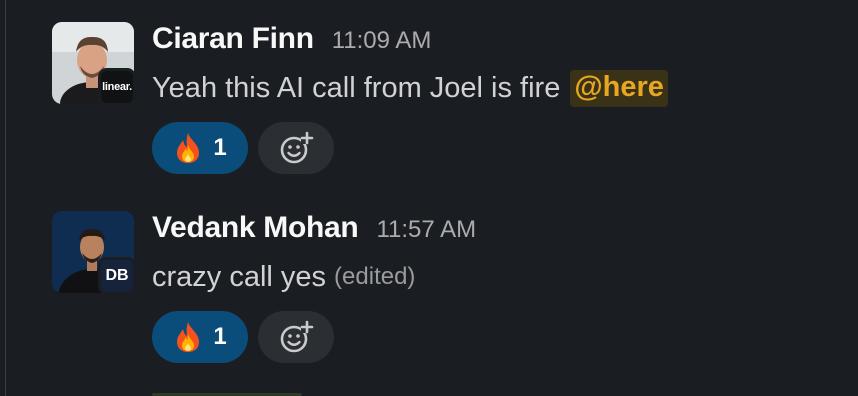 The height and width of the screenshot is (396, 858). Describe the element at coordinates (5, 198) in the screenshot. I see `thread-divider-line` at that location.